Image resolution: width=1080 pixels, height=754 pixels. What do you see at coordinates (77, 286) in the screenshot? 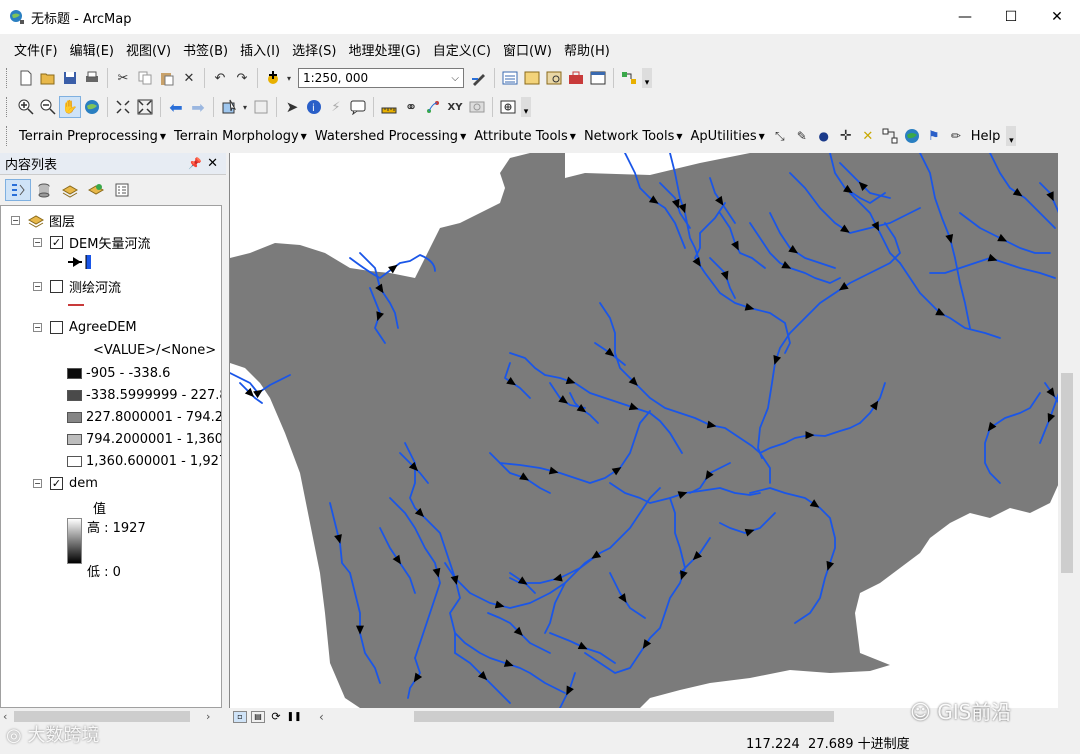
I see `layer-survey-rivers: − 测绘河流` at bounding box center [77, 286].